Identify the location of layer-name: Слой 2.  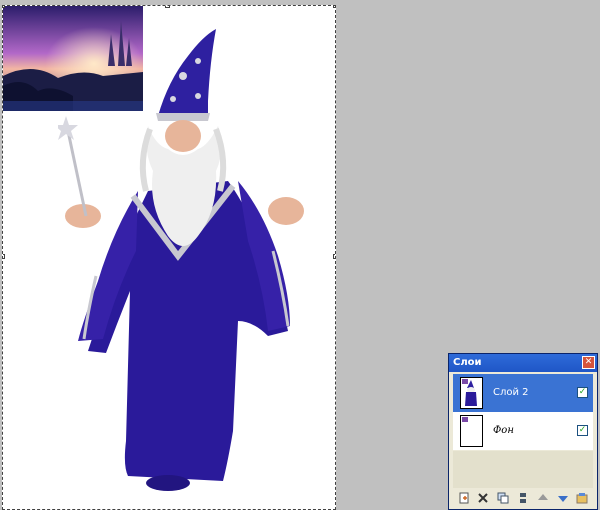
(511, 393).